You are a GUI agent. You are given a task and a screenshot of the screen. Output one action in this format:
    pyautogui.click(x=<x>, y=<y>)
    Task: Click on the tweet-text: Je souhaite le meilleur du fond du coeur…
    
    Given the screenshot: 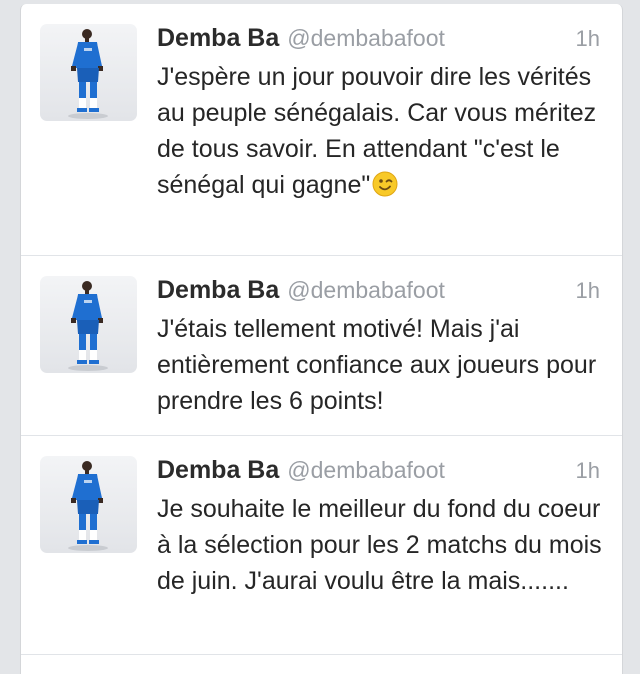 What is the action you would take?
    pyautogui.click(x=379, y=545)
    